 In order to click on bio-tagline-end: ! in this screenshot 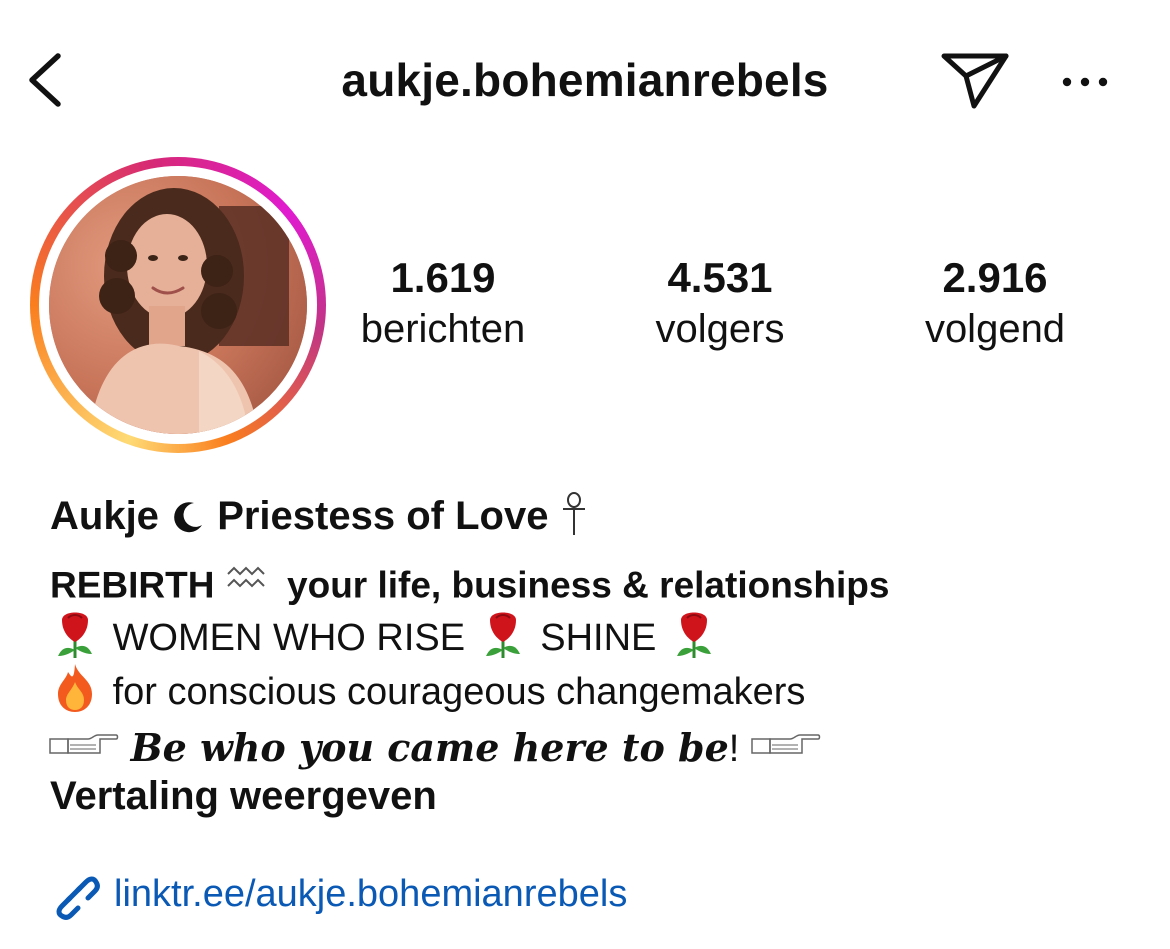, I will do `click(734, 749)`.